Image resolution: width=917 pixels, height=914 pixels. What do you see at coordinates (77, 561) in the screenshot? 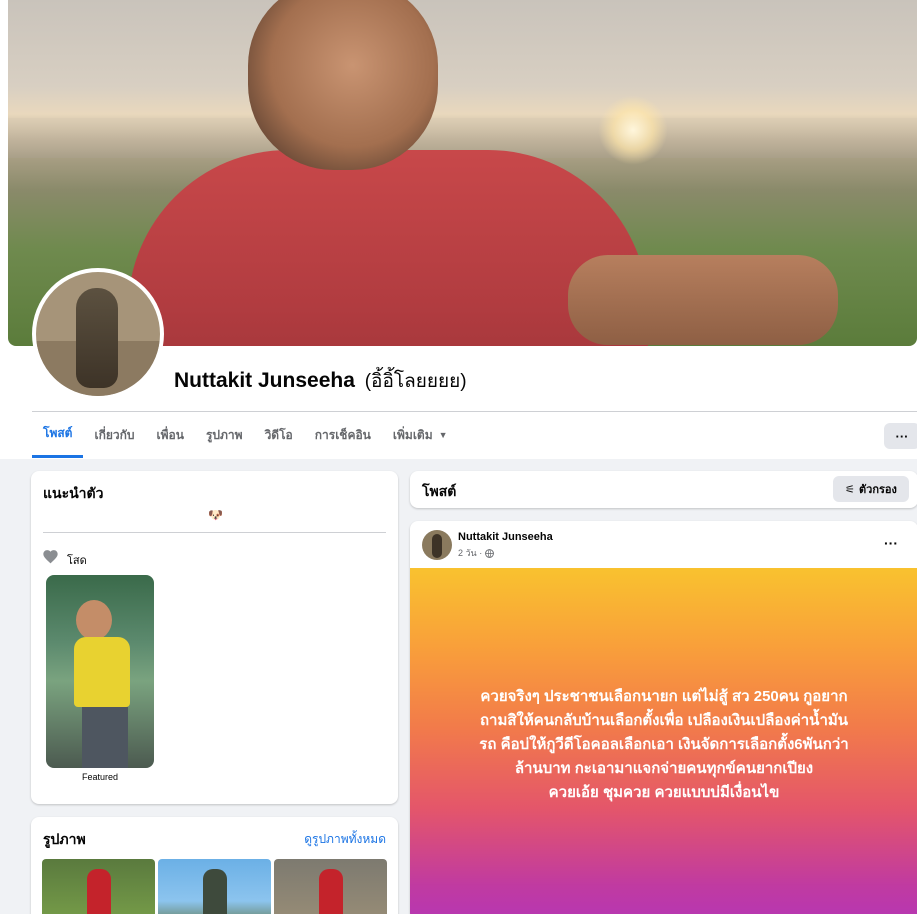
I see `relationship-status: โสด` at bounding box center [77, 561].